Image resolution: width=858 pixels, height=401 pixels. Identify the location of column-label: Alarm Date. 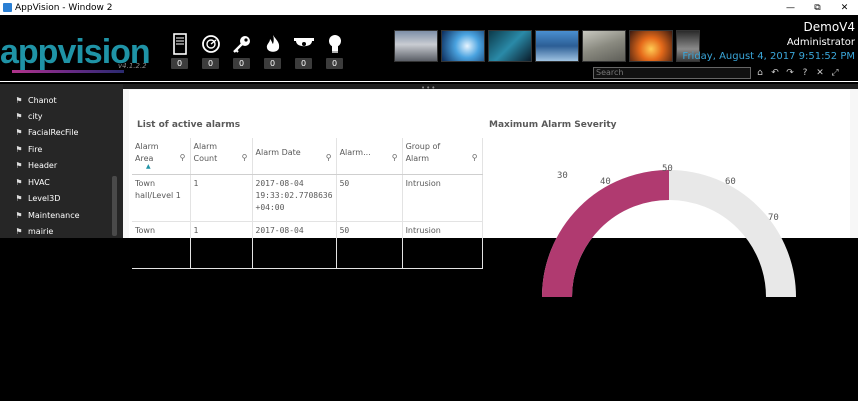
(278, 152).